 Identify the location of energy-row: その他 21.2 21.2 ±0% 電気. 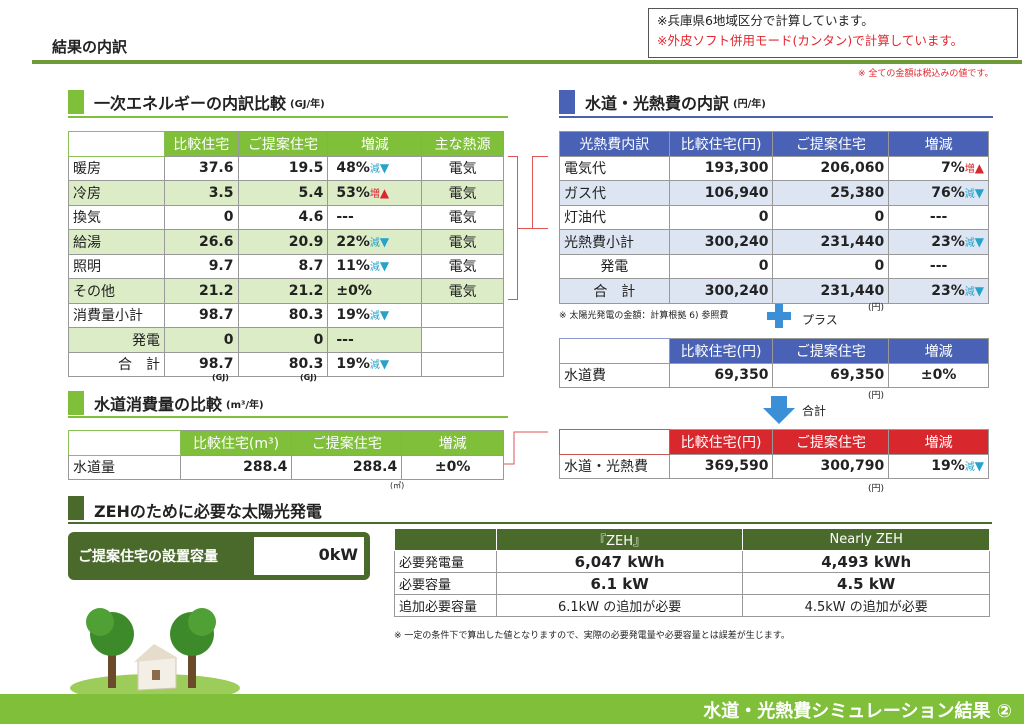
(286, 291).